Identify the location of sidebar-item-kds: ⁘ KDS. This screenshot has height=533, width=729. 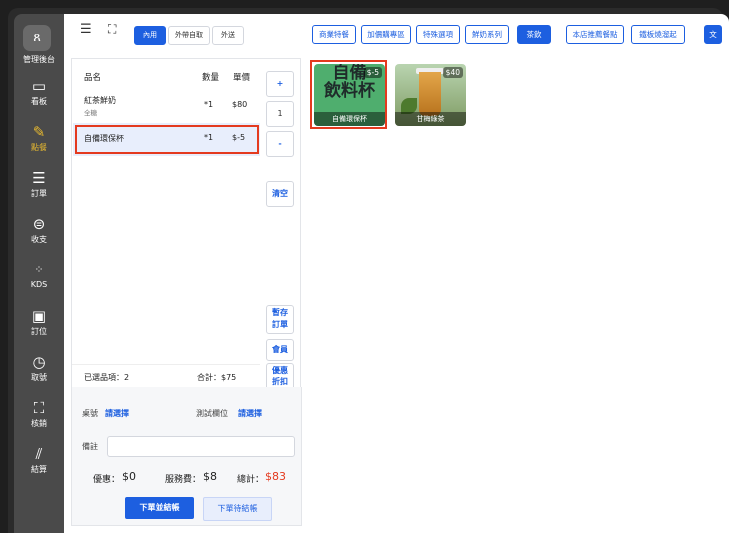
(39, 275).